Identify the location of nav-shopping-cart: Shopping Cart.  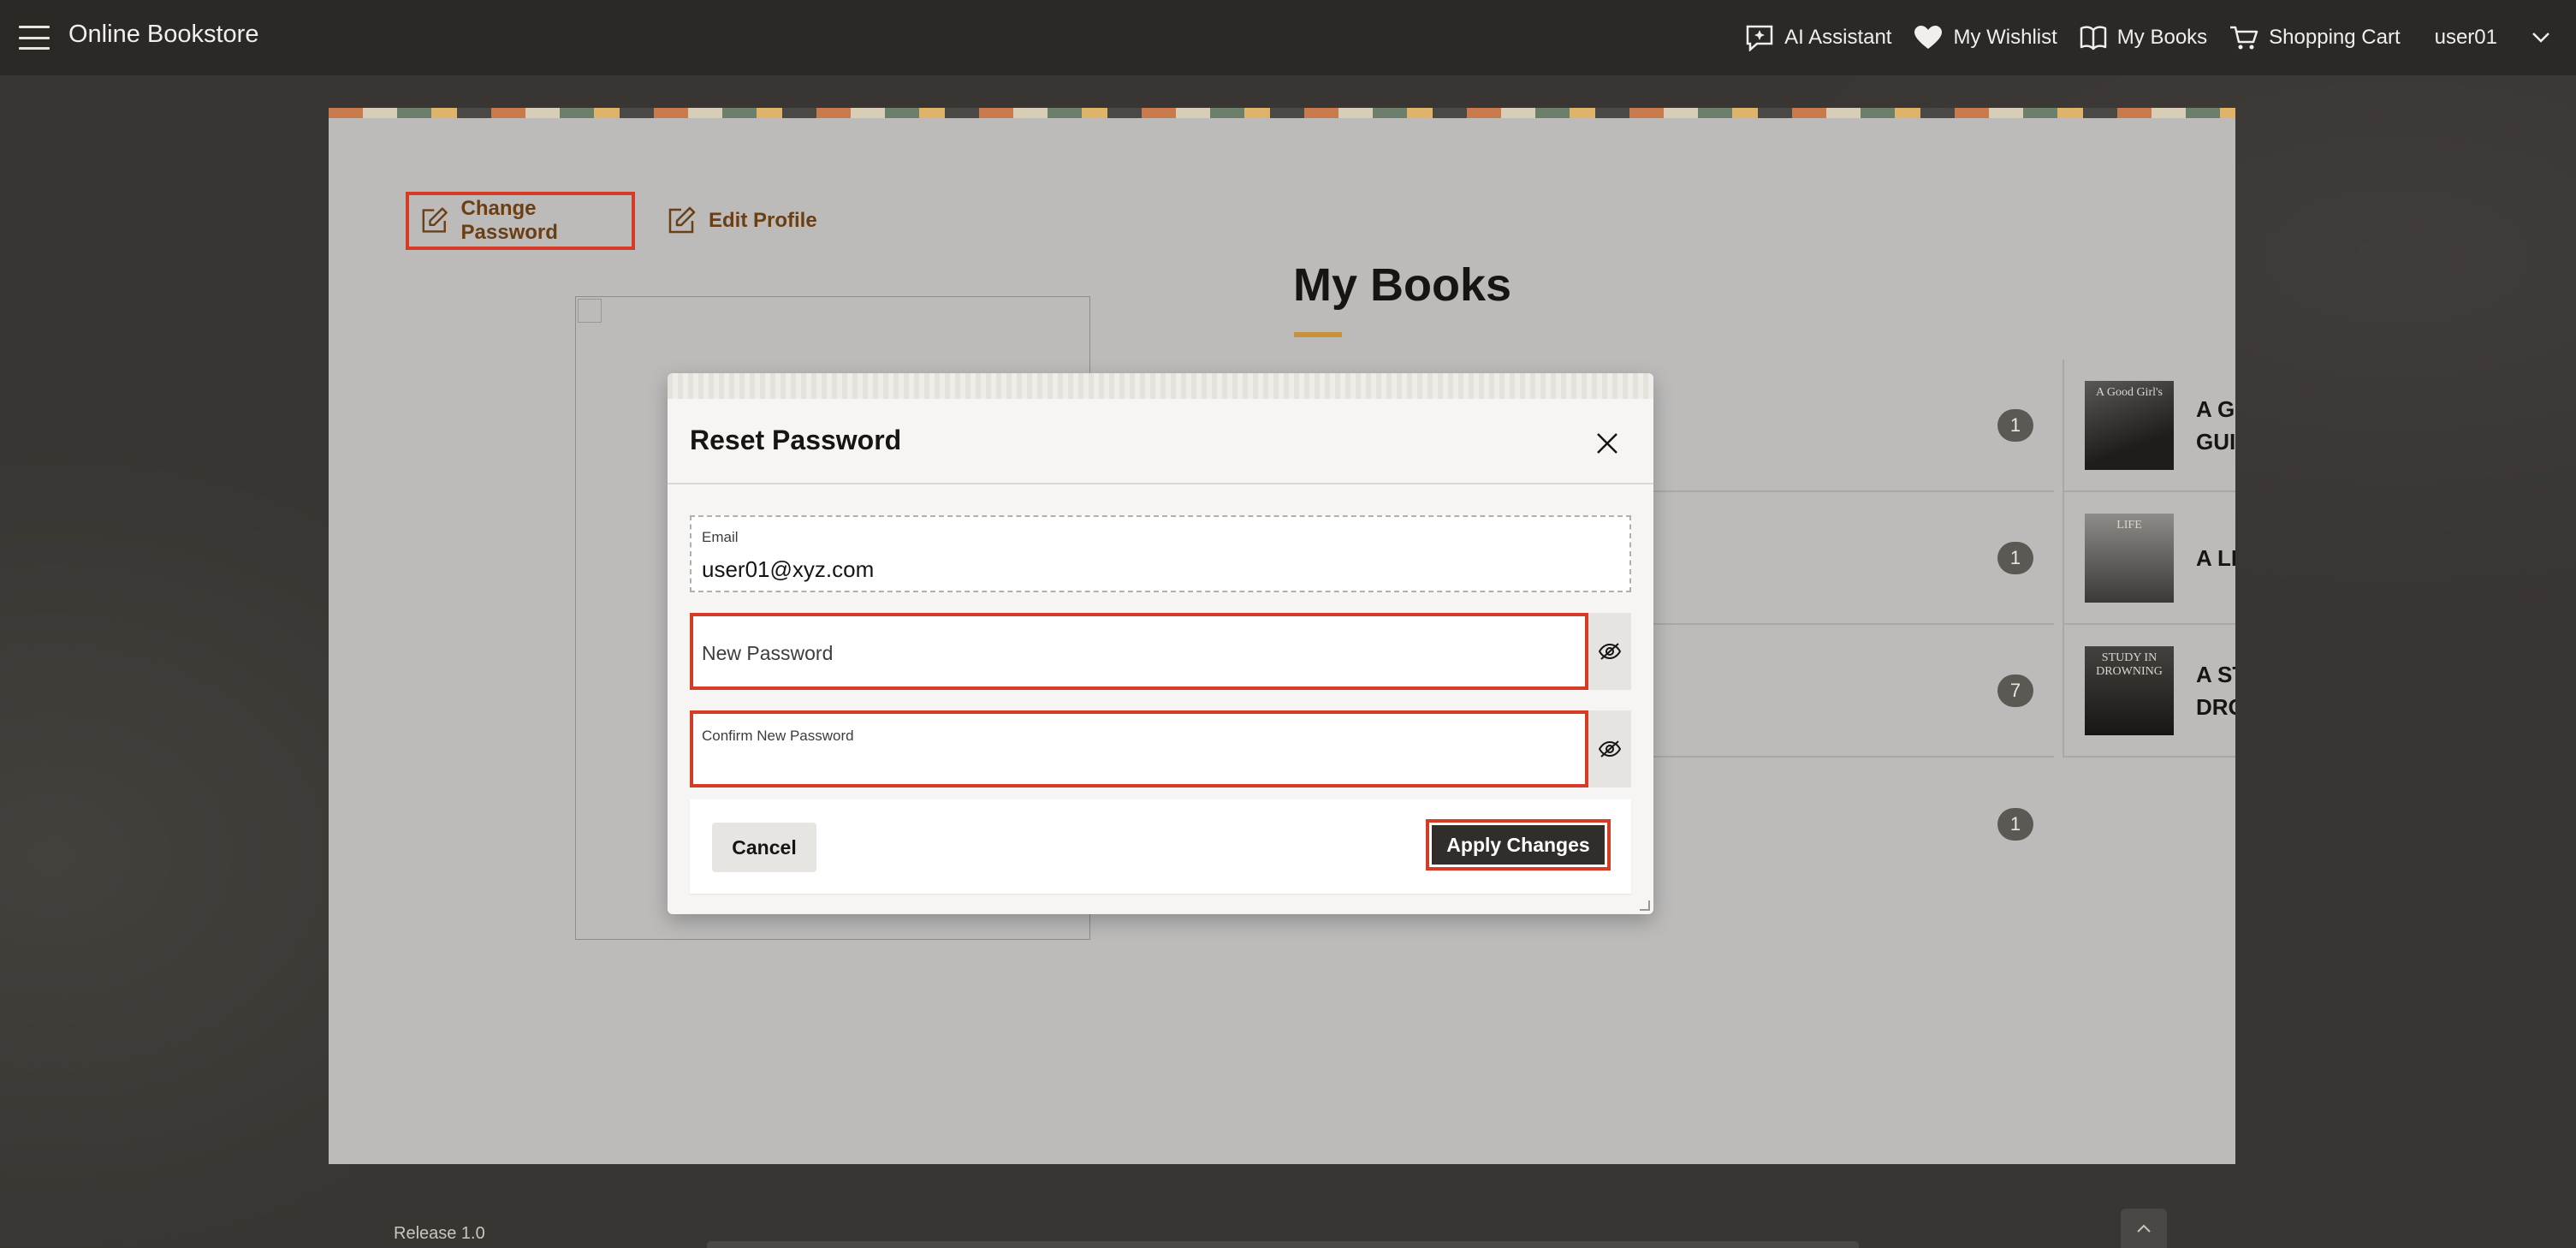
(2315, 38).